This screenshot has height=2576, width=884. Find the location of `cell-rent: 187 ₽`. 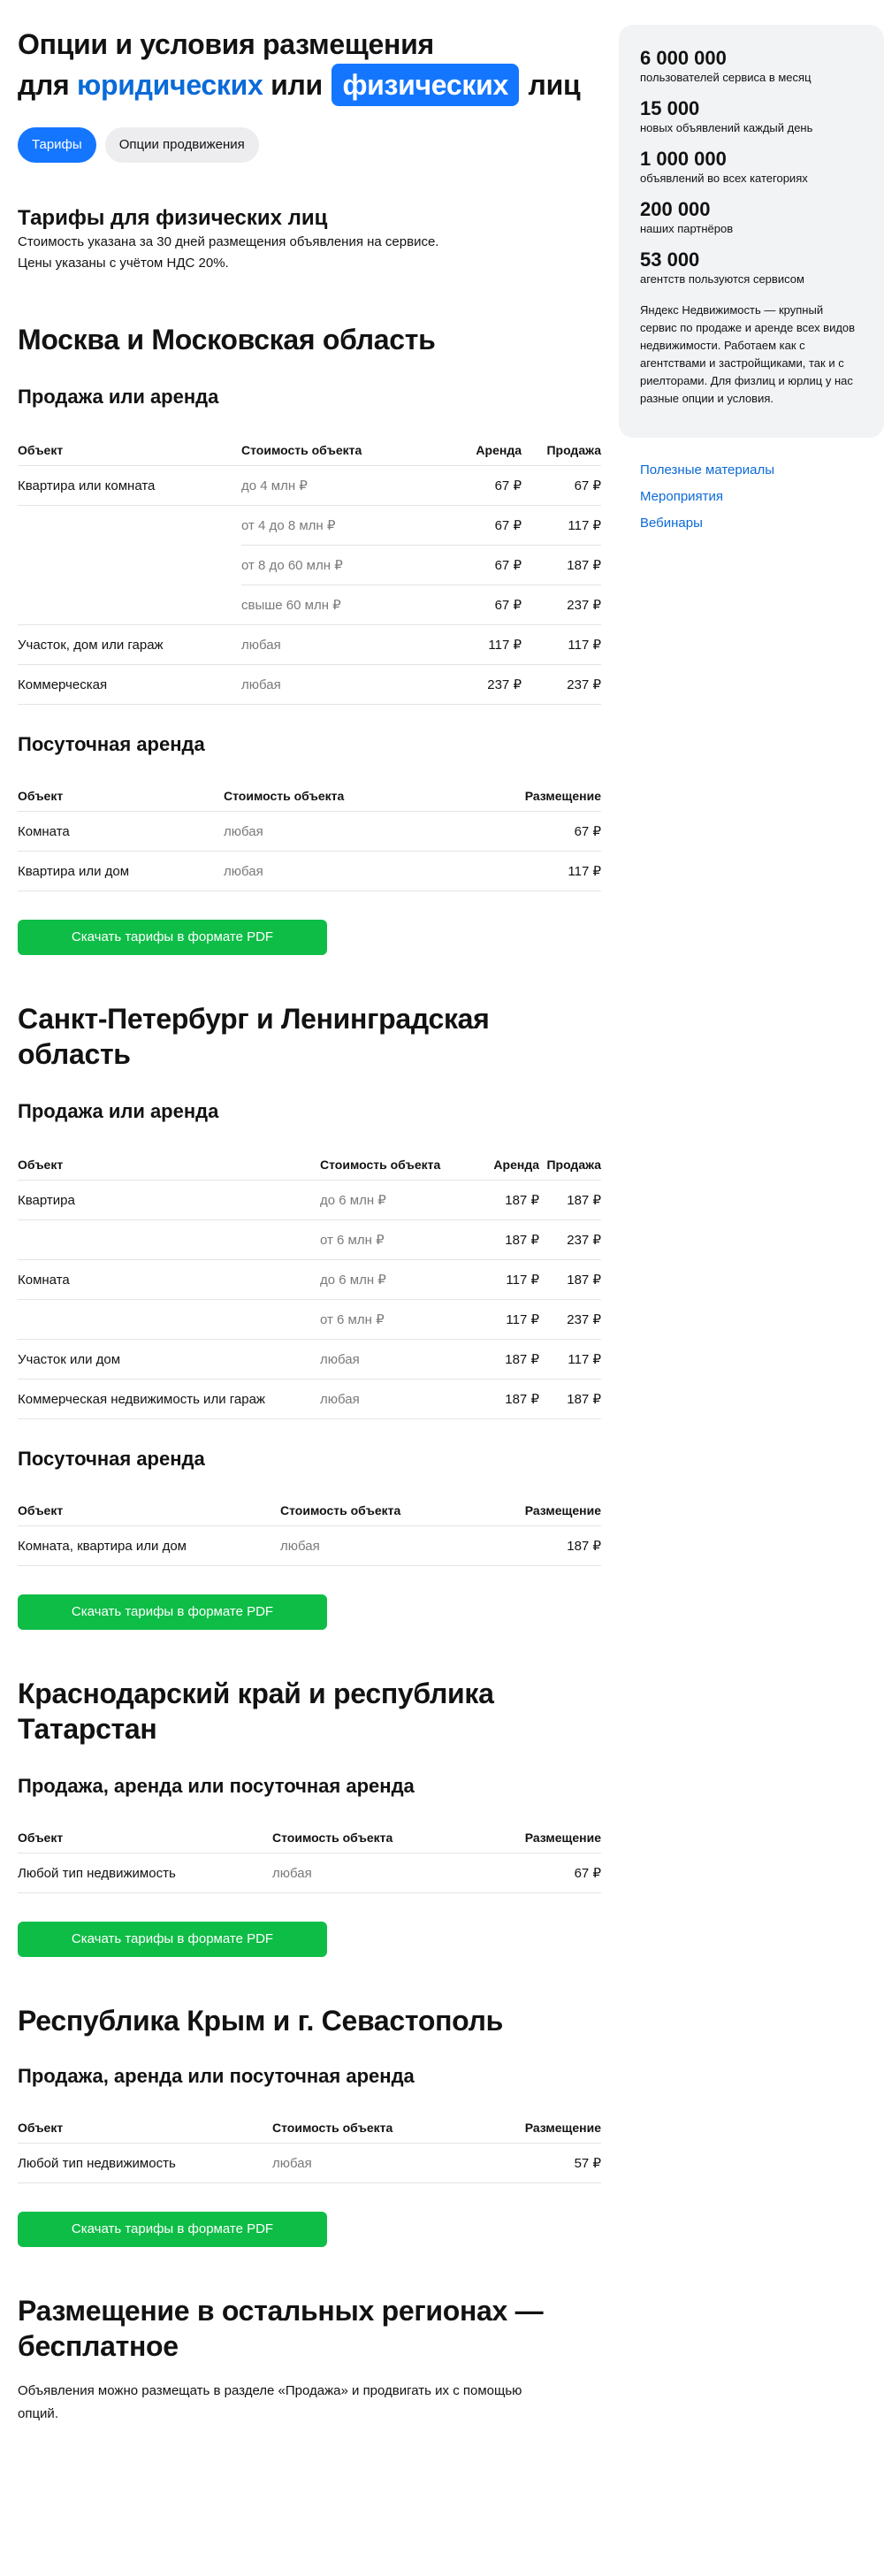

cell-rent: 187 ₽ is located at coordinates (500, 1399).